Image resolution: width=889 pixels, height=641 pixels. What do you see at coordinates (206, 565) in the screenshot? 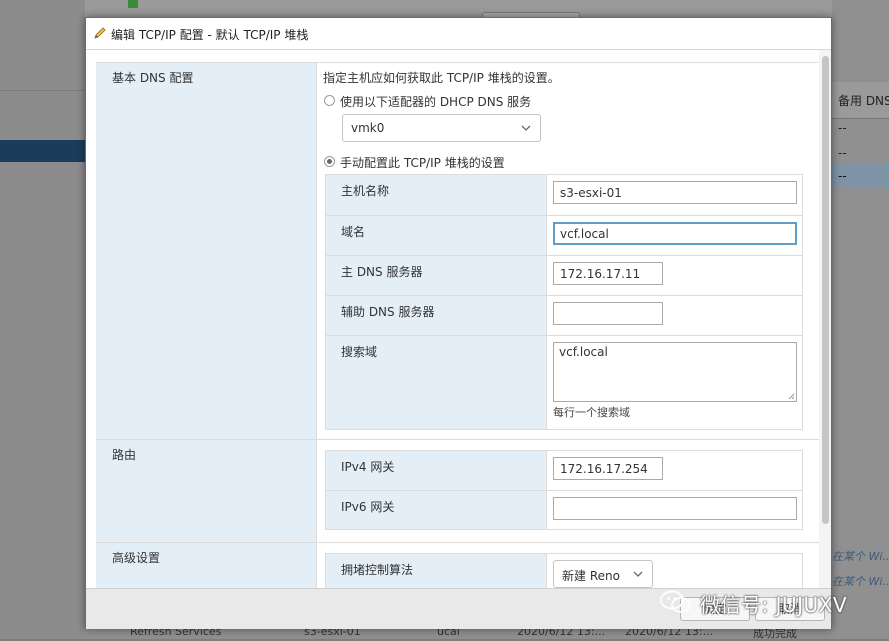
I see `advanced-section-label: 高级设置` at bounding box center [206, 565].